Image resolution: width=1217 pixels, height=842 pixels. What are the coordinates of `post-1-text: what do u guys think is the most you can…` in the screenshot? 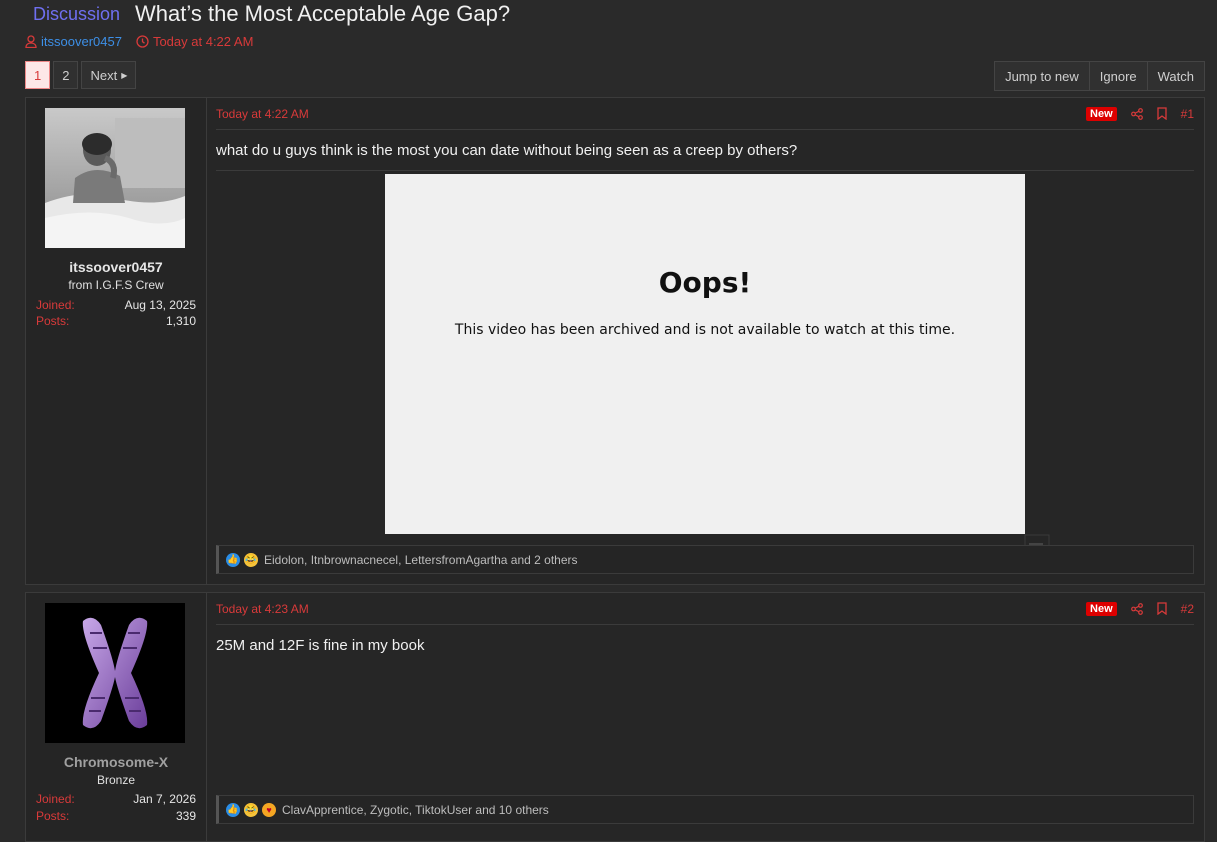 It's located at (507, 150).